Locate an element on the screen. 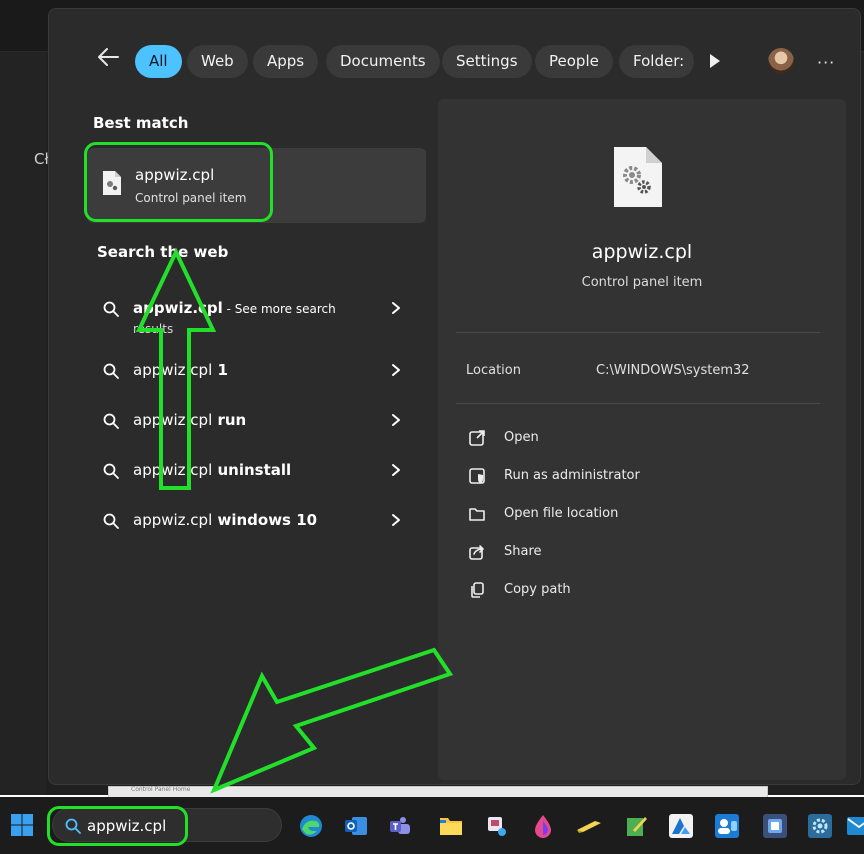  web-result-bold: uninstall is located at coordinates (252, 470).